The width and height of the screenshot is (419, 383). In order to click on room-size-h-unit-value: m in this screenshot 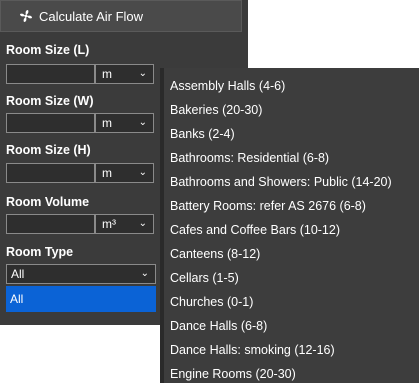, I will do `click(107, 173)`.